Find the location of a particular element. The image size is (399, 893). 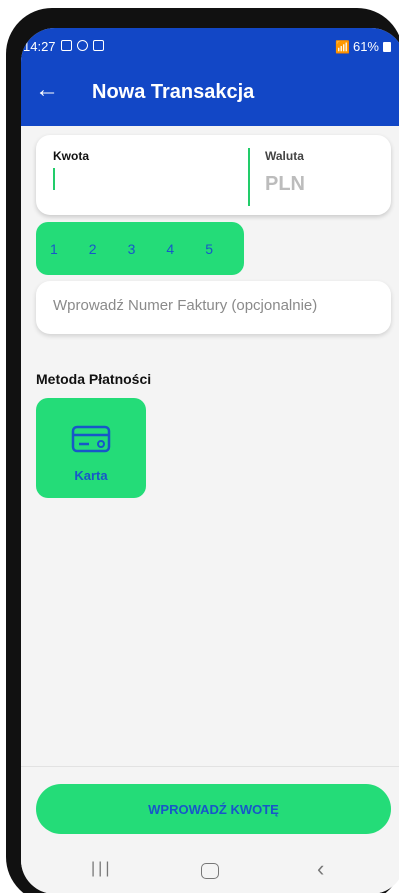

payment-method-title: Metoda Płatności is located at coordinates (94, 379).